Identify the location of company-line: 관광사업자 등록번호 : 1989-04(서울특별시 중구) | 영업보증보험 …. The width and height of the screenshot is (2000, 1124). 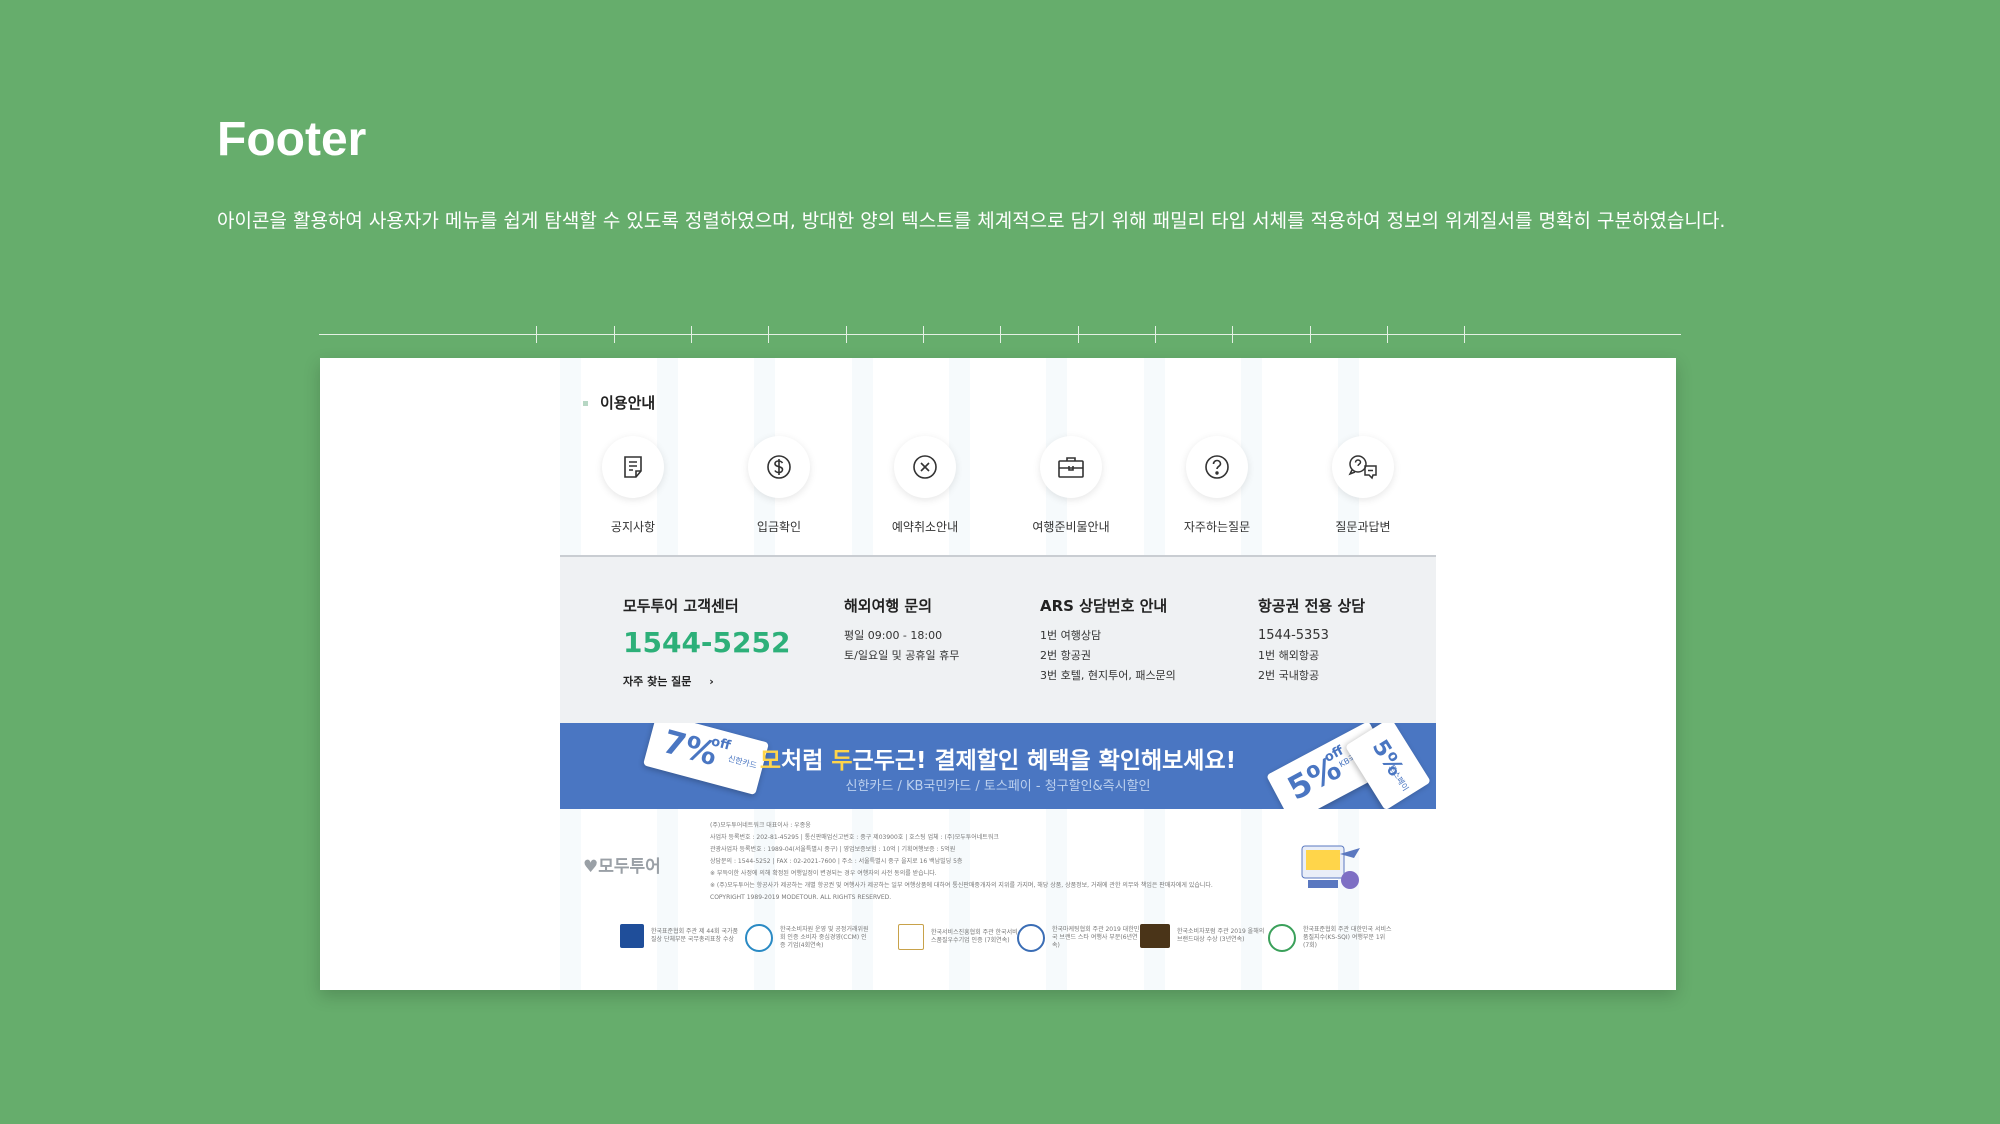
(833, 849).